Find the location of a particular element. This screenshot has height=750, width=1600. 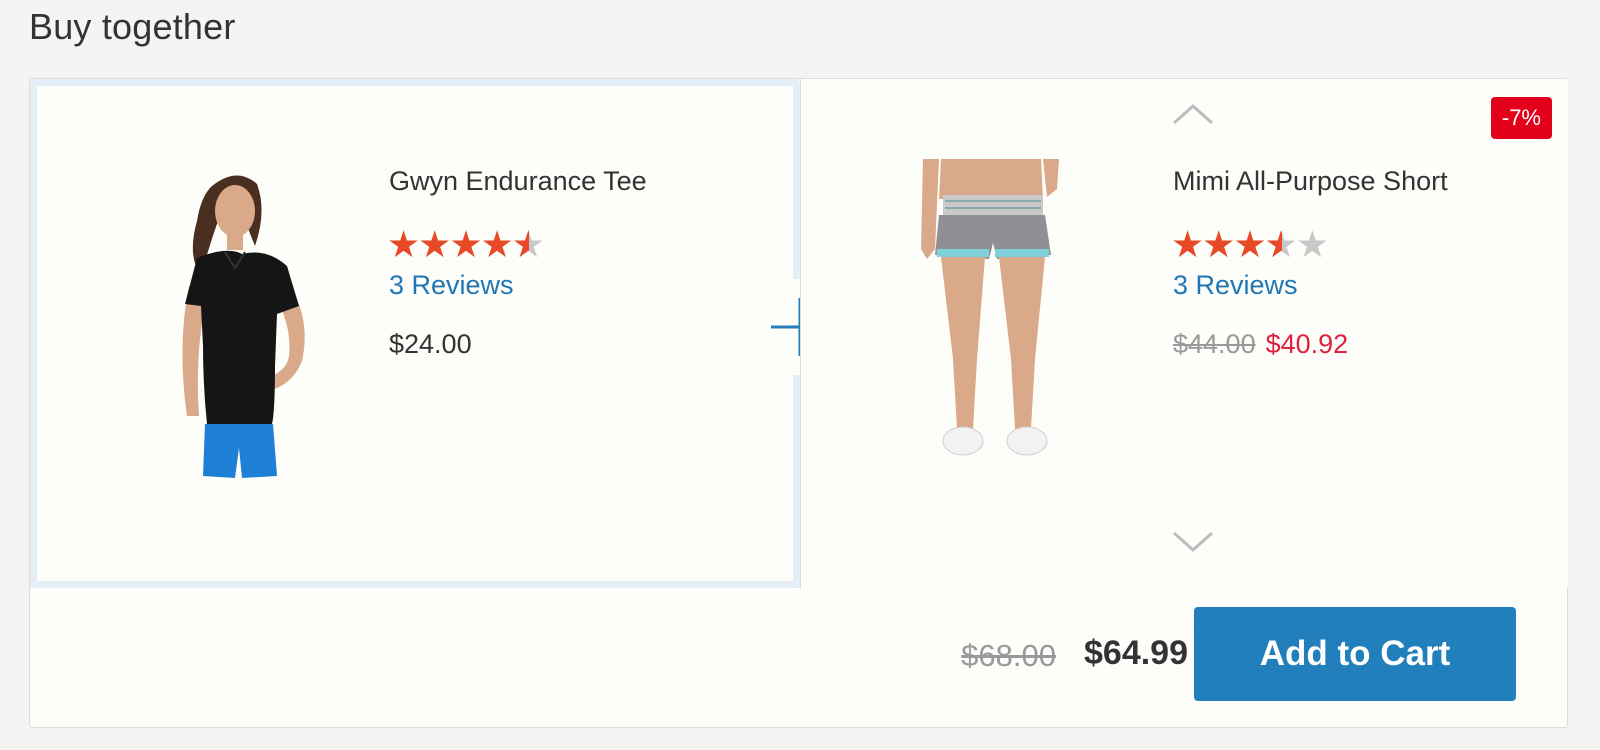

chevron-down-icon is located at coordinates (1193, 542).